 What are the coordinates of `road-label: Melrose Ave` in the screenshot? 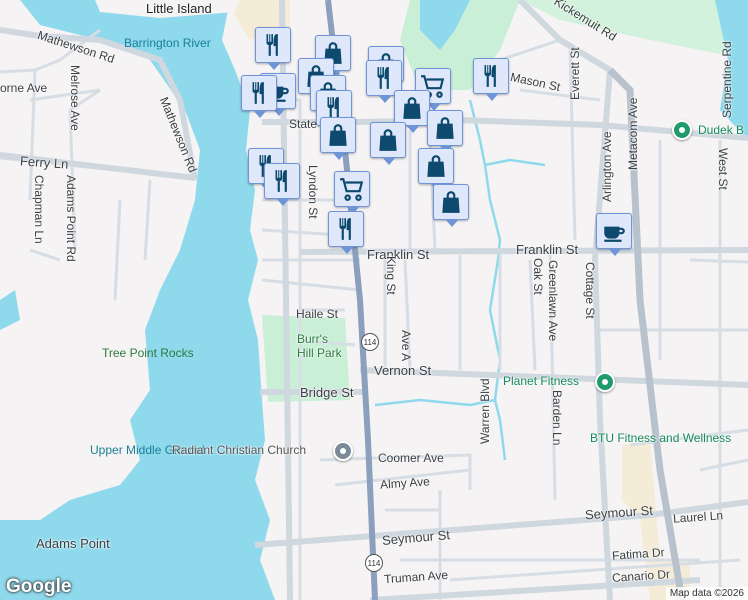 It's located at (75, 98).